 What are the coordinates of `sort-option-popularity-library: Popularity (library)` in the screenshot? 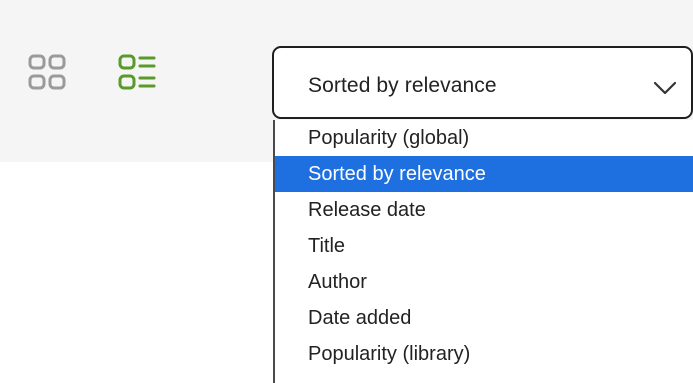 It's located at (484, 354).